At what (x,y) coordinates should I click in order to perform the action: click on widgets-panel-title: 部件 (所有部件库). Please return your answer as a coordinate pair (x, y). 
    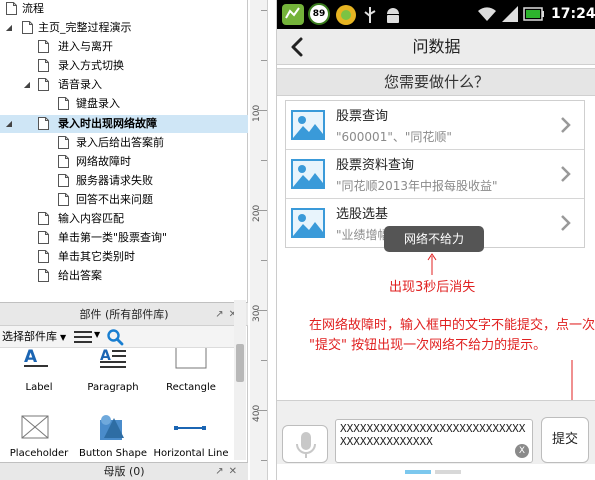
    Looking at the image, I should click on (124, 314).